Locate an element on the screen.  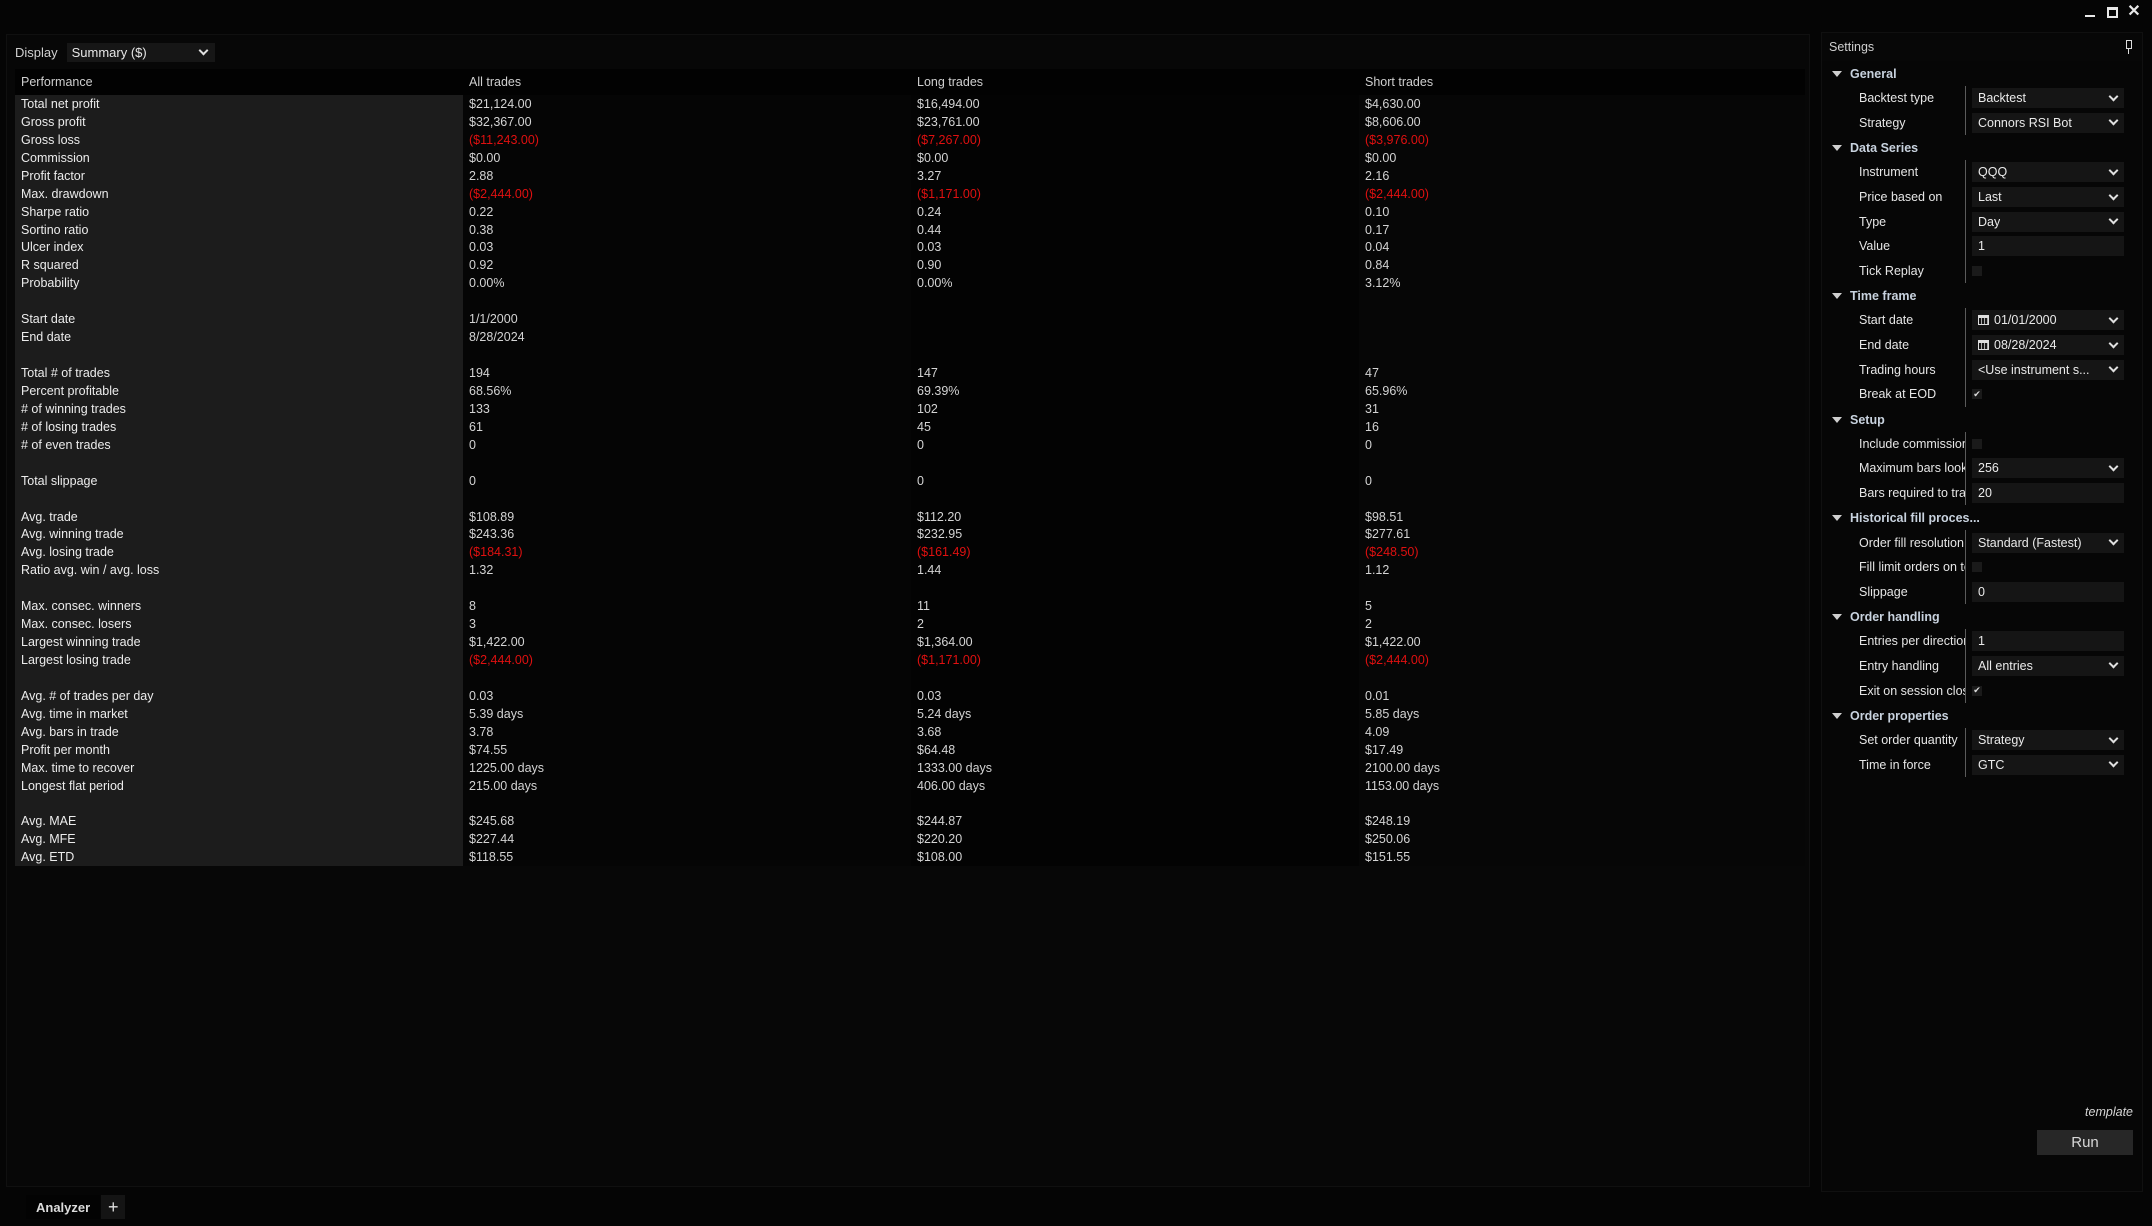
header-long-trades: Long trades is located at coordinates (1135, 82).